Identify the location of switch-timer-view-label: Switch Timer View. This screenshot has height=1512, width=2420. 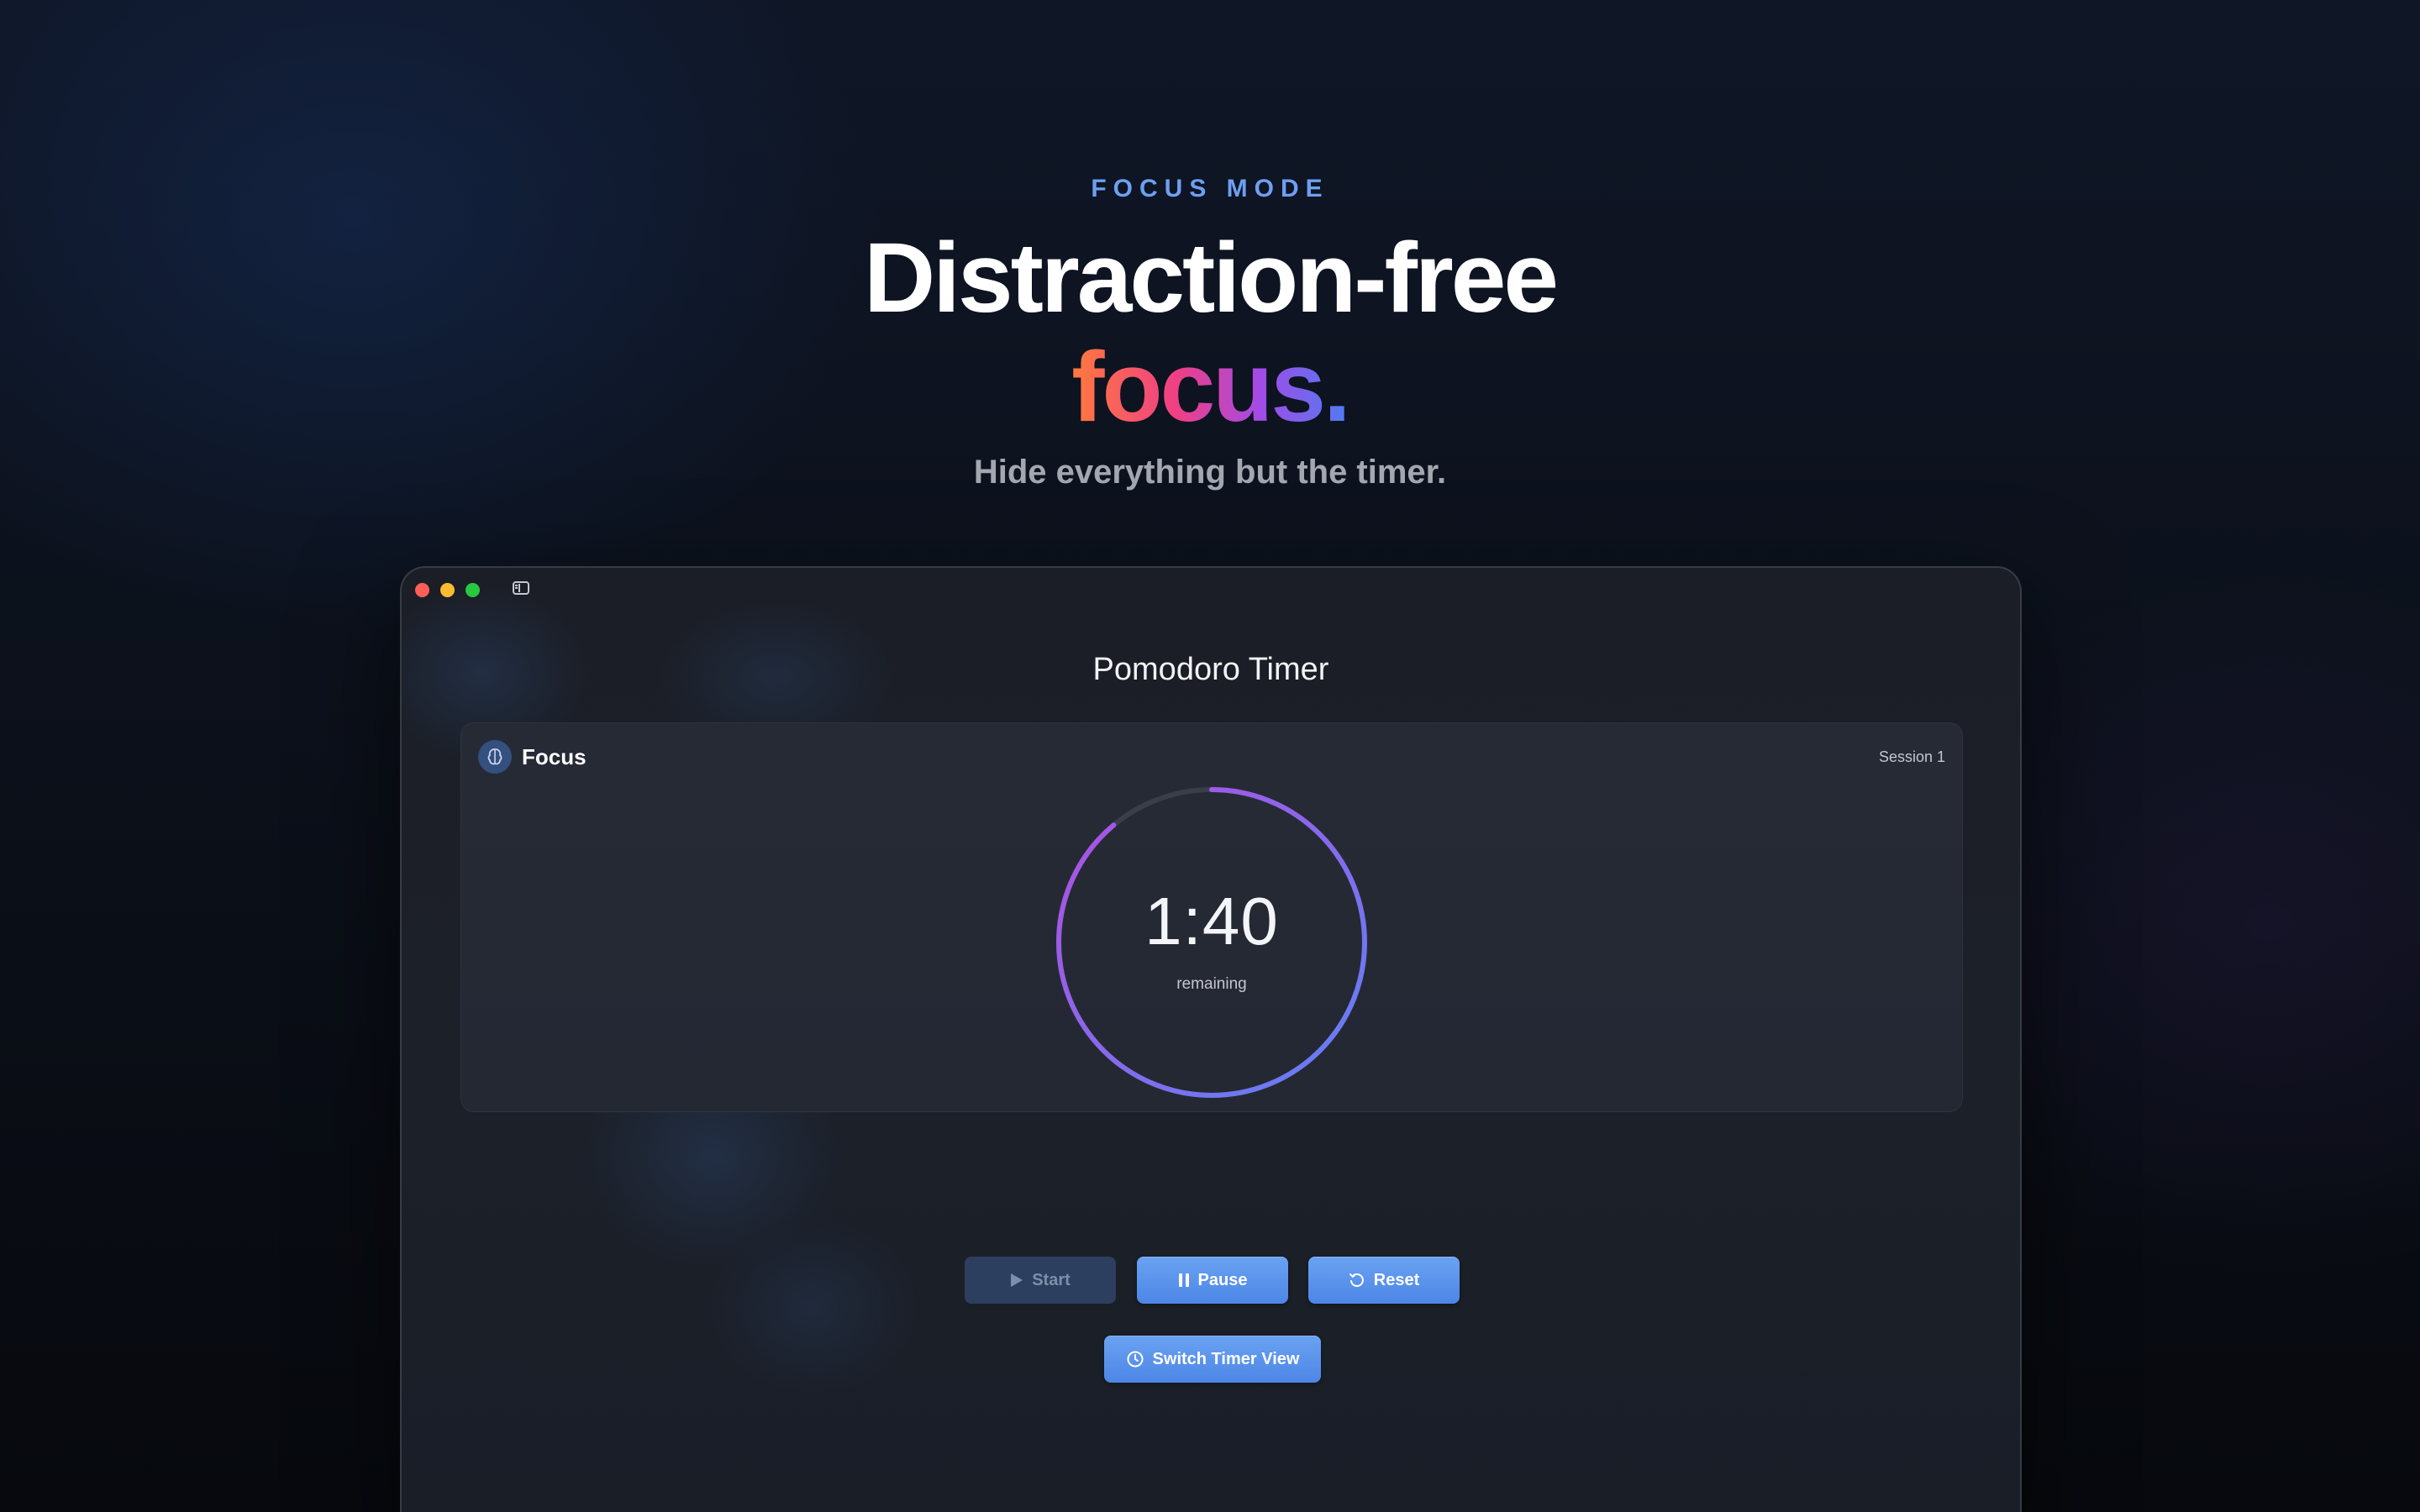
(1226, 1358).